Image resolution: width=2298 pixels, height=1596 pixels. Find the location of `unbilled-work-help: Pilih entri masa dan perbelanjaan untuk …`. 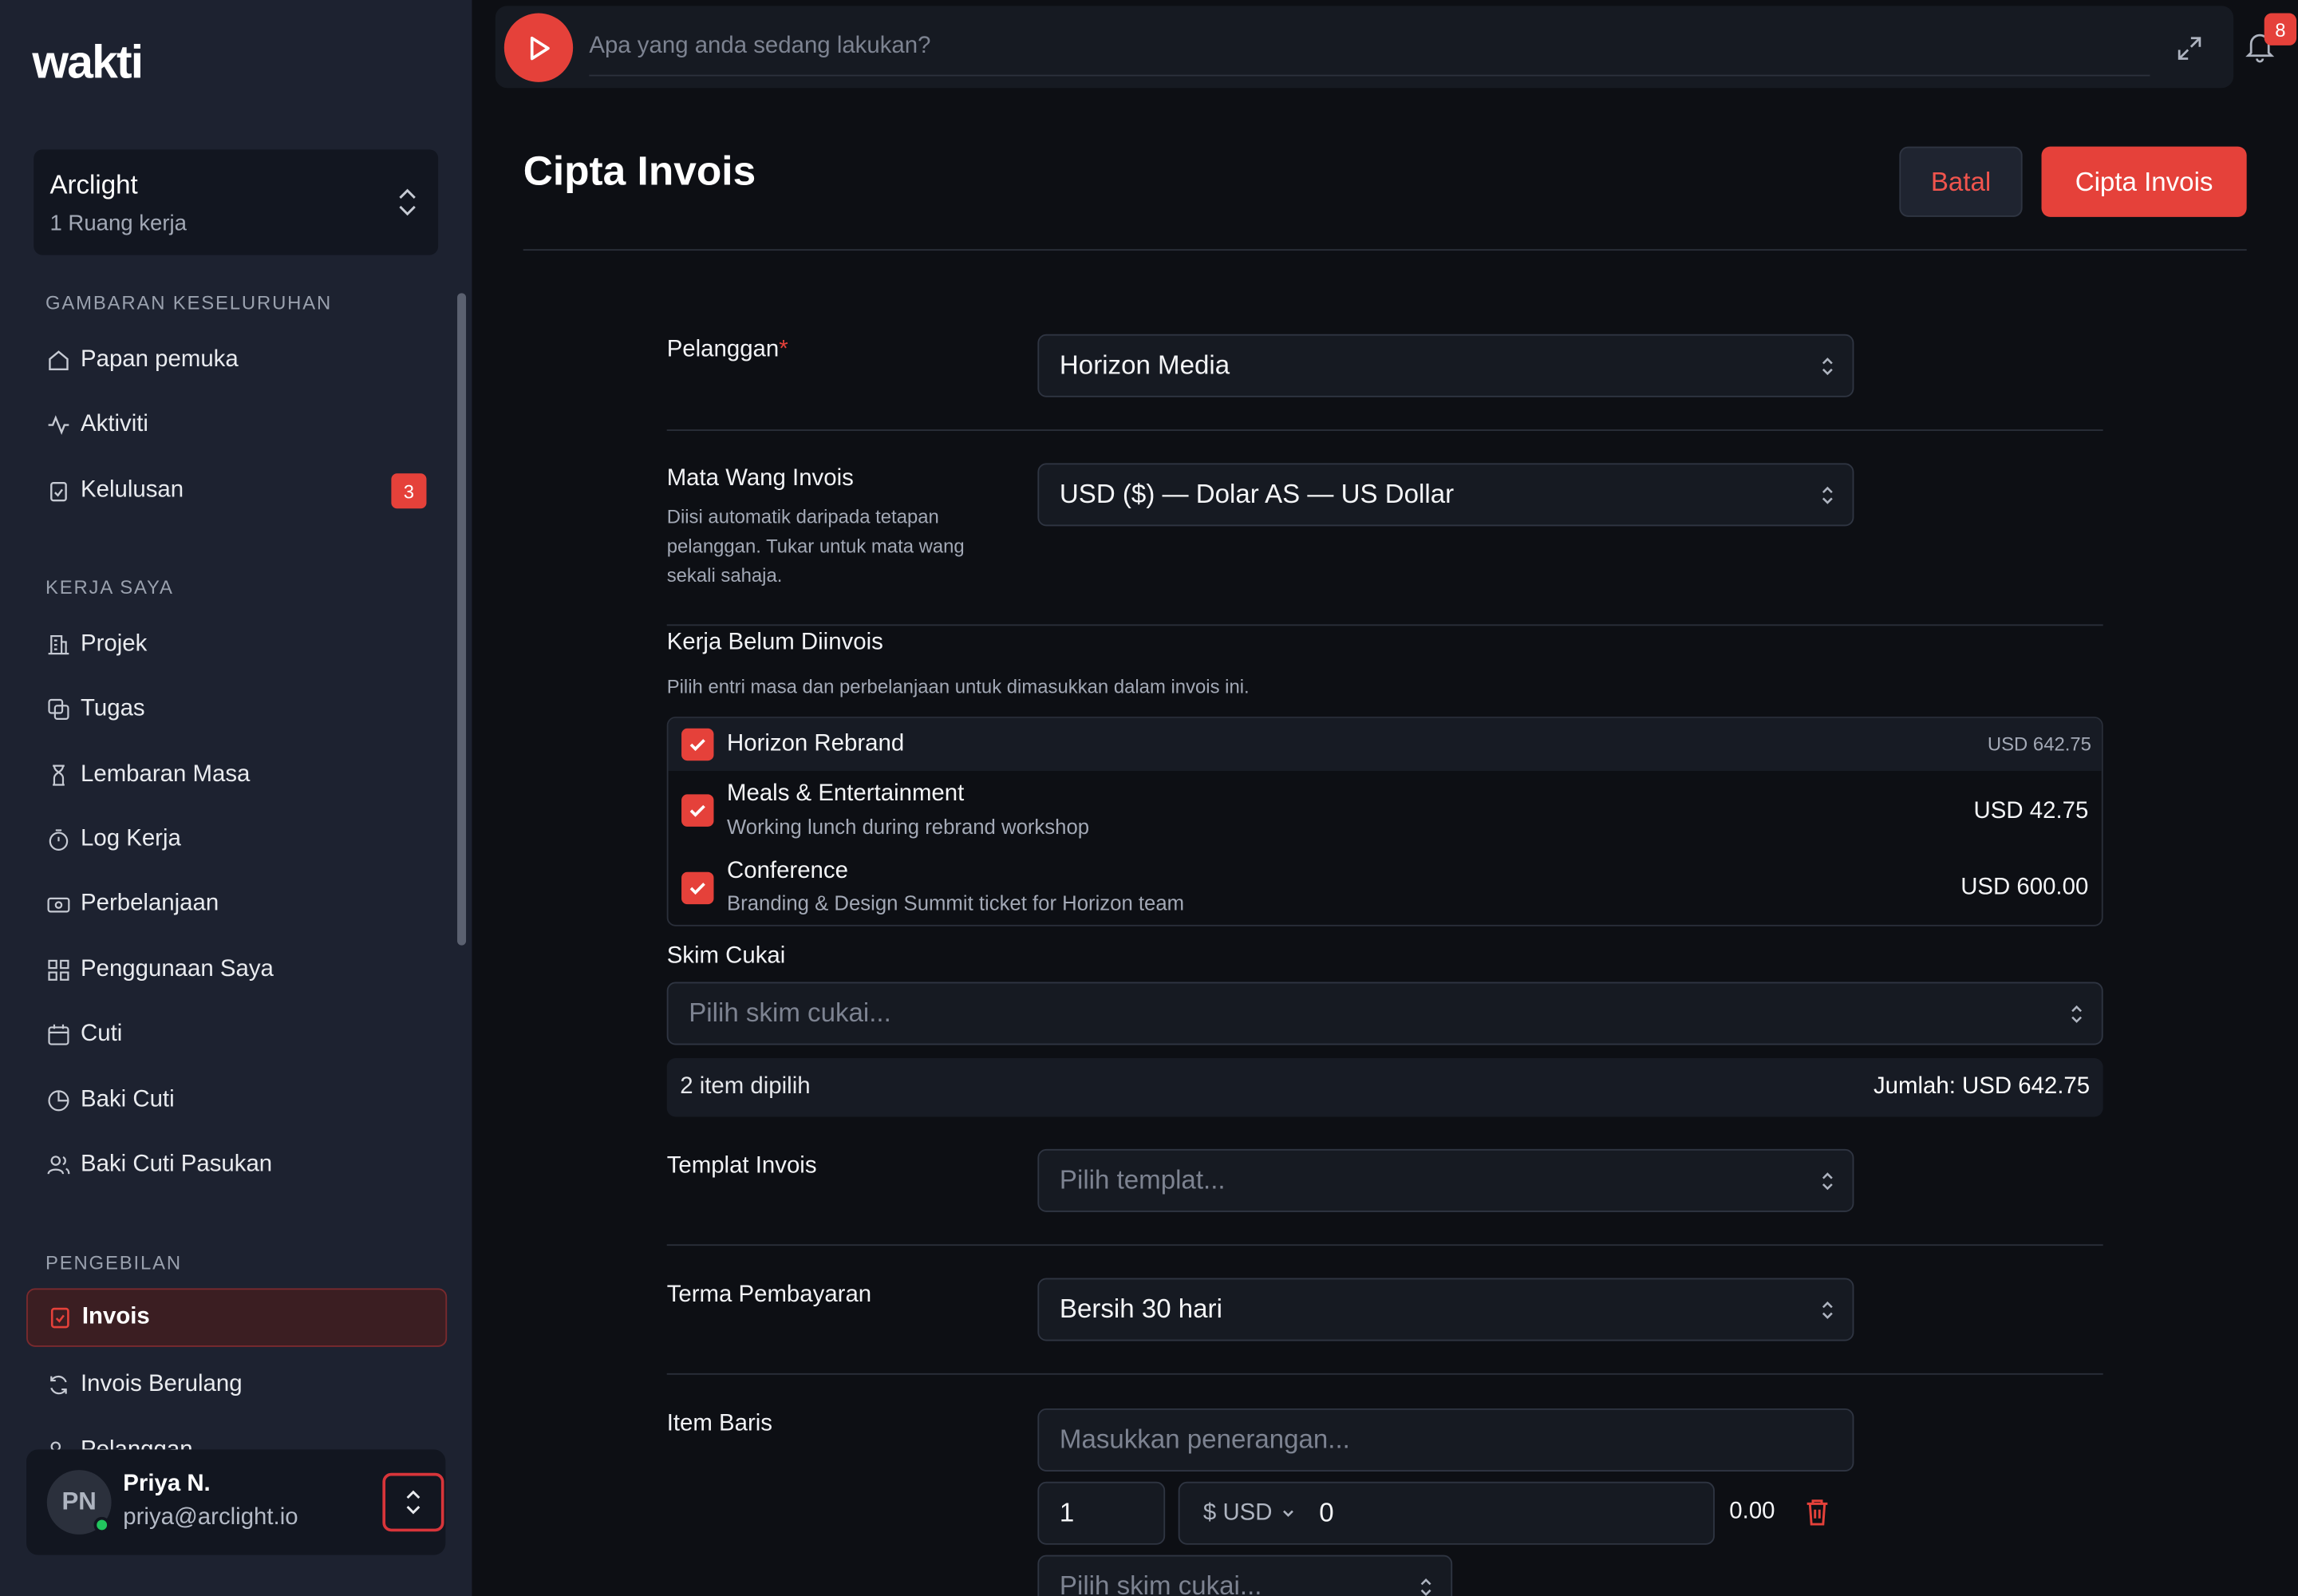

unbilled-work-help: Pilih entri masa dan perbelanjaan untuk … is located at coordinates (958, 686).